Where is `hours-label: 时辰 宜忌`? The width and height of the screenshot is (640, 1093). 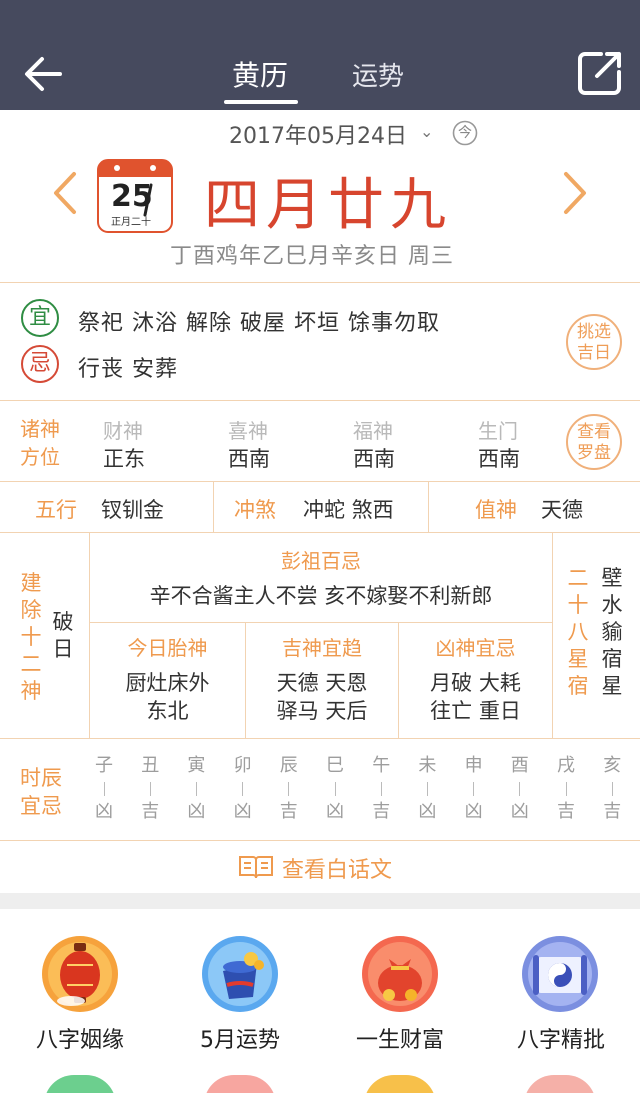 hours-label: 时辰 宜忌 is located at coordinates (41, 792).